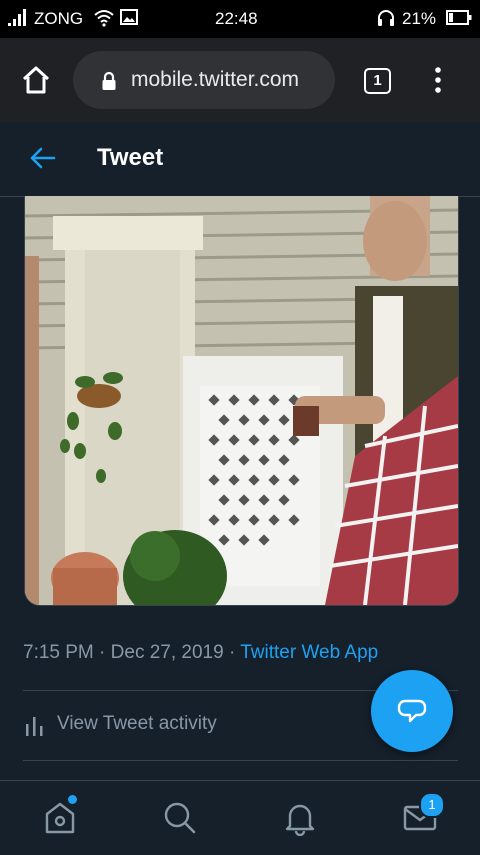 This screenshot has width=480, height=855. I want to click on search-nav-icon, so click(180, 818).